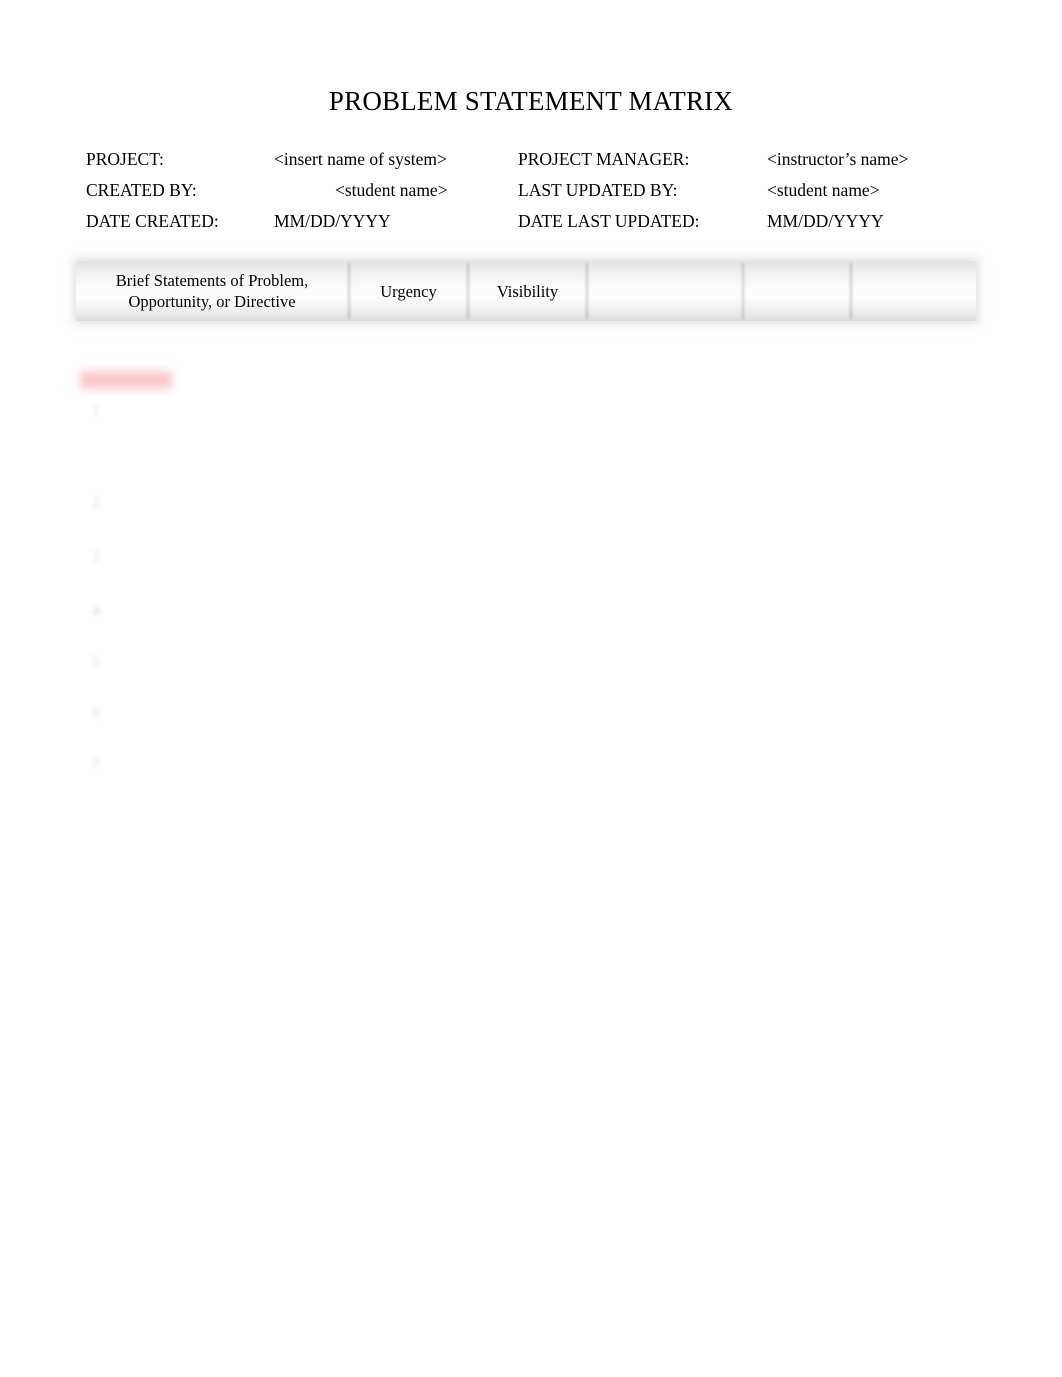  I want to click on last-updated-by-label: LAST UPDATED BY:, so click(598, 190).